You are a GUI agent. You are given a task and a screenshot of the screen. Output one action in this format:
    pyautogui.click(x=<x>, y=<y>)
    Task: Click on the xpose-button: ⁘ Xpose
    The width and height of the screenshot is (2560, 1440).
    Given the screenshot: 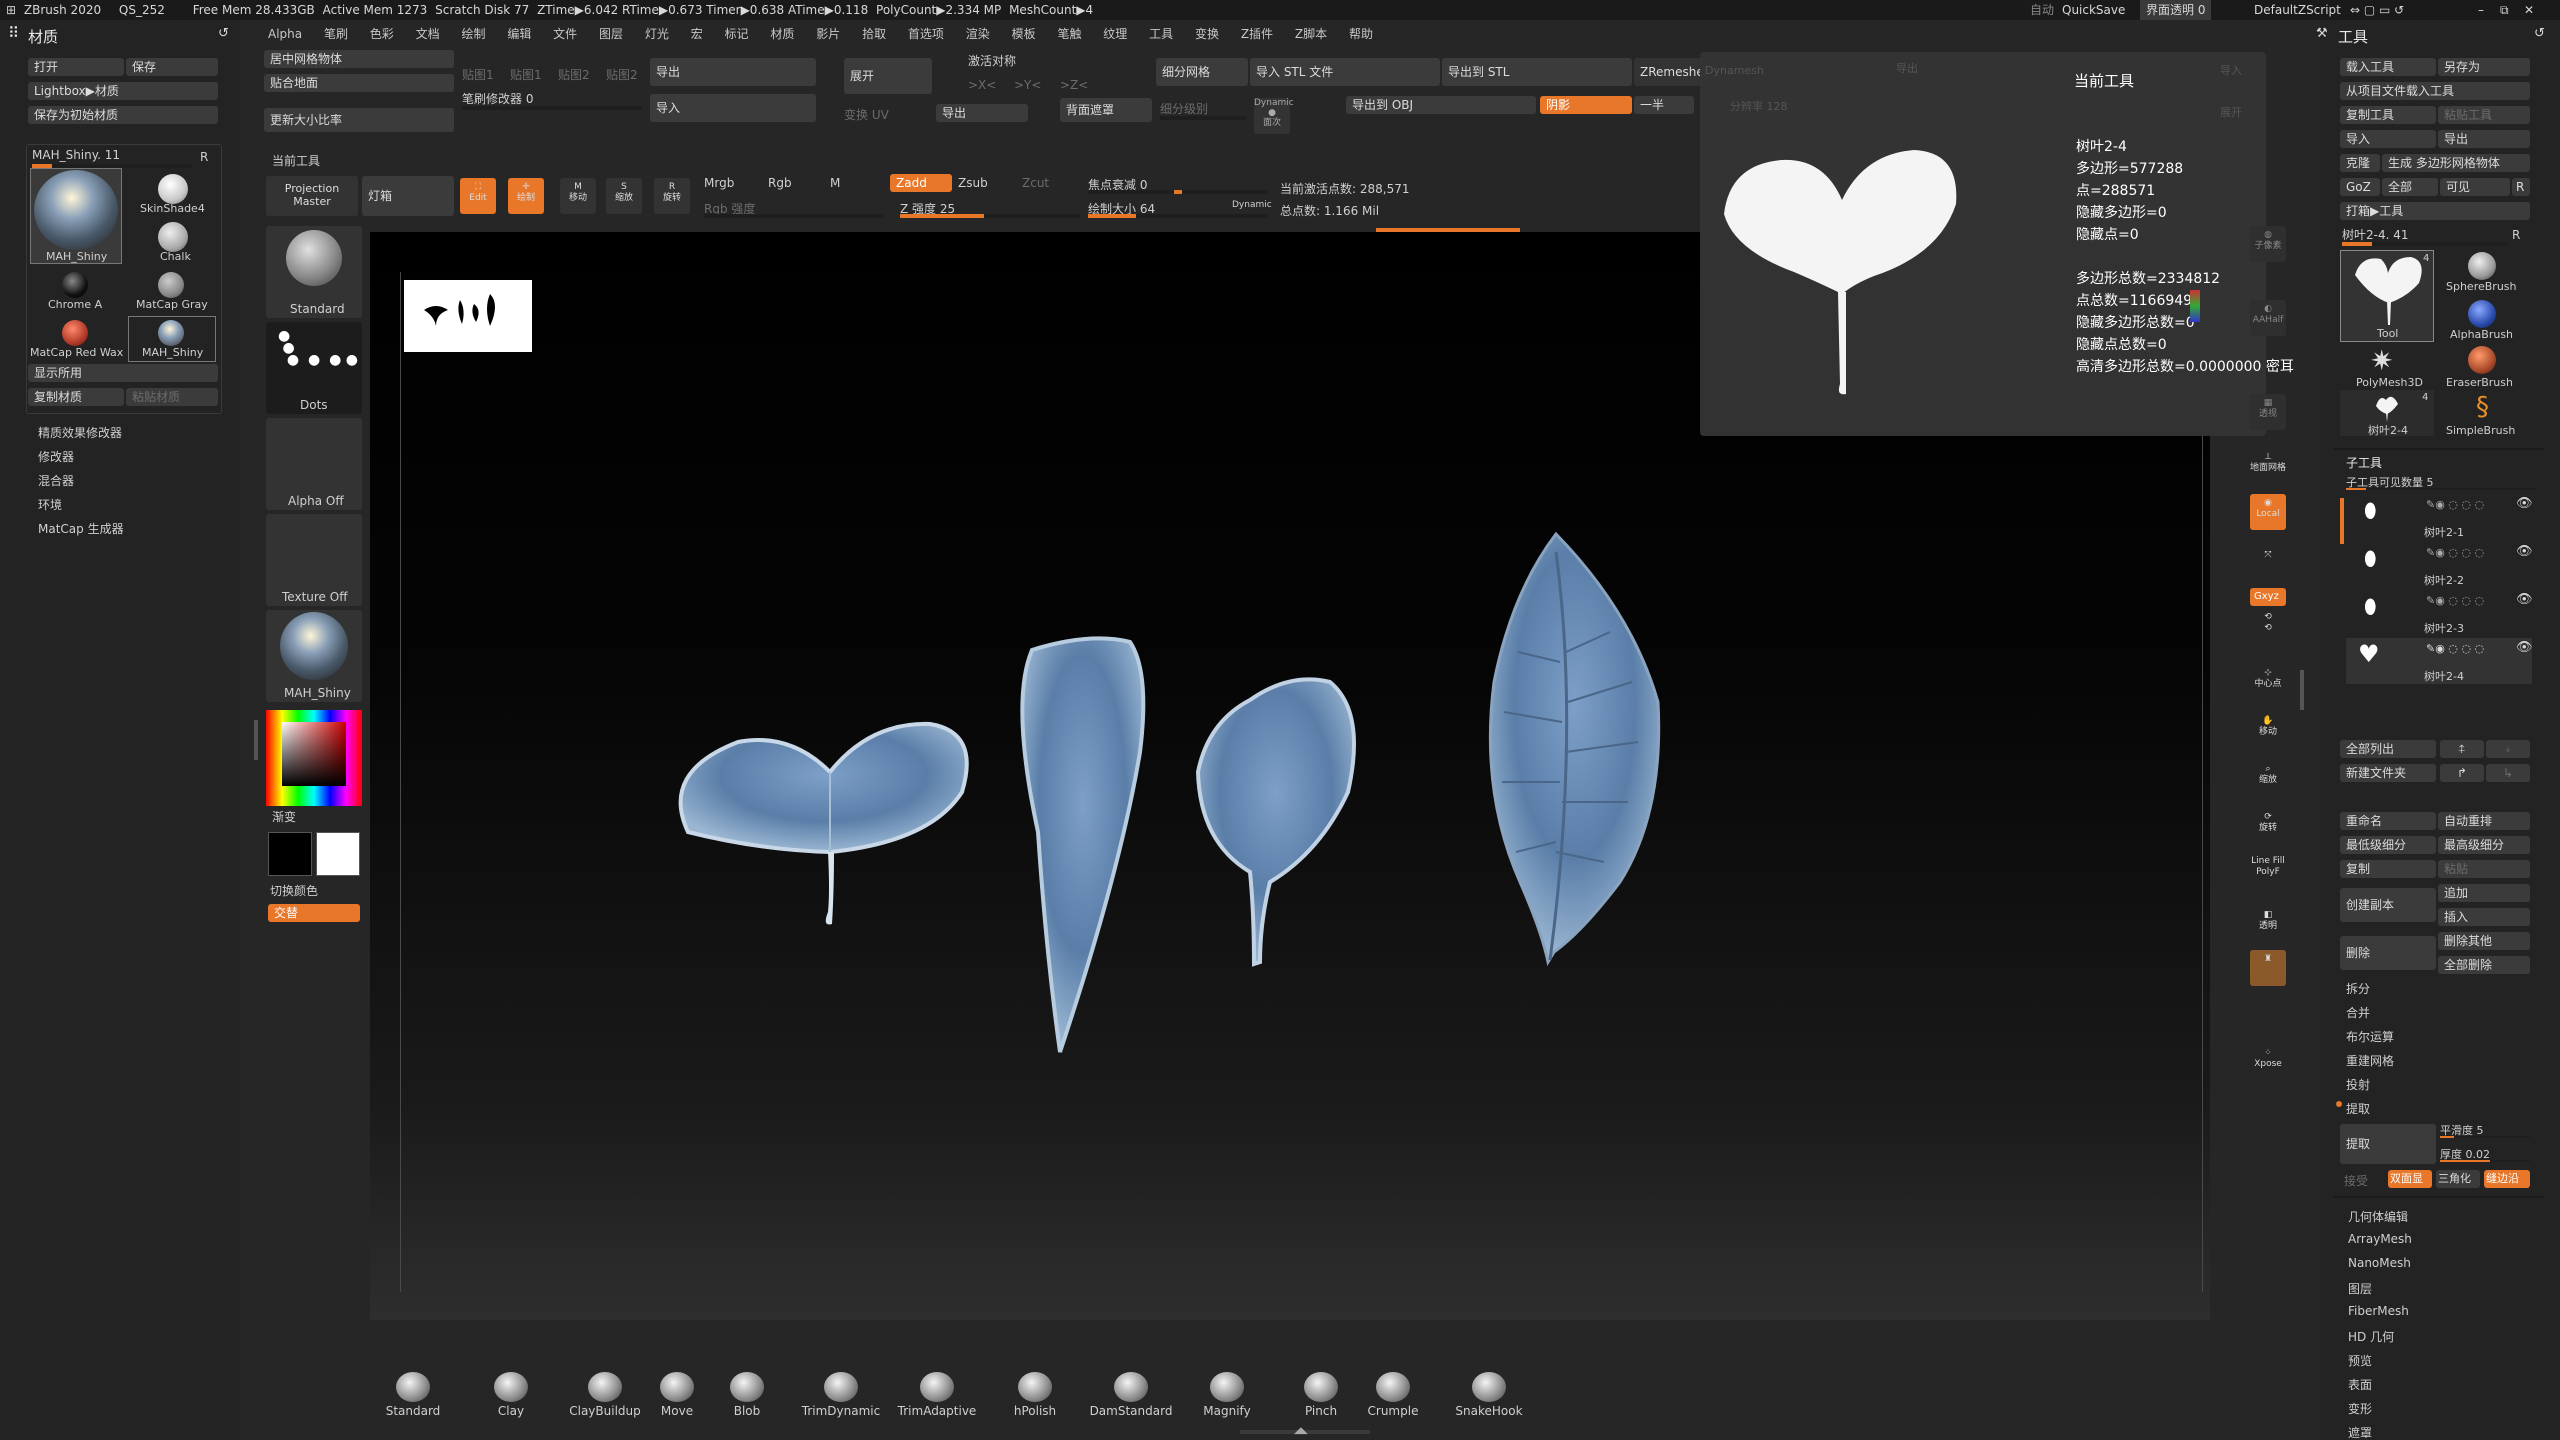 What is the action you would take?
    pyautogui.click(x=2268, y=1062)
    